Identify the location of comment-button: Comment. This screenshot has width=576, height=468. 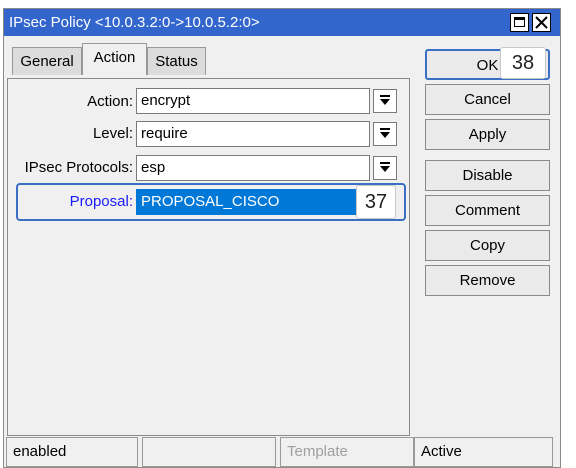
(487, 210).